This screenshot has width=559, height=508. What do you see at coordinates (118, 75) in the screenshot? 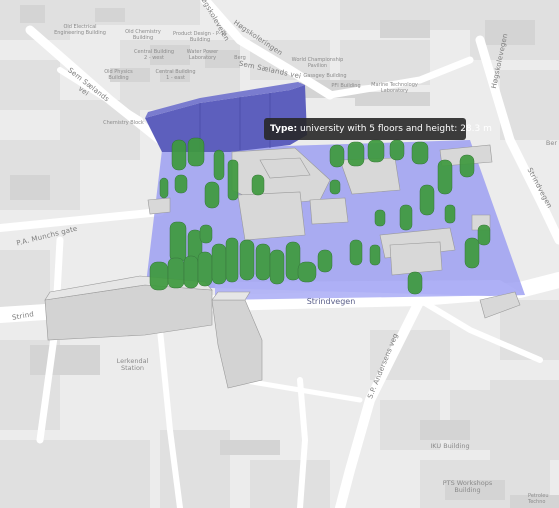
I see `label-old-physics-building: Old Physics Building` at bounding box center [118, 75].